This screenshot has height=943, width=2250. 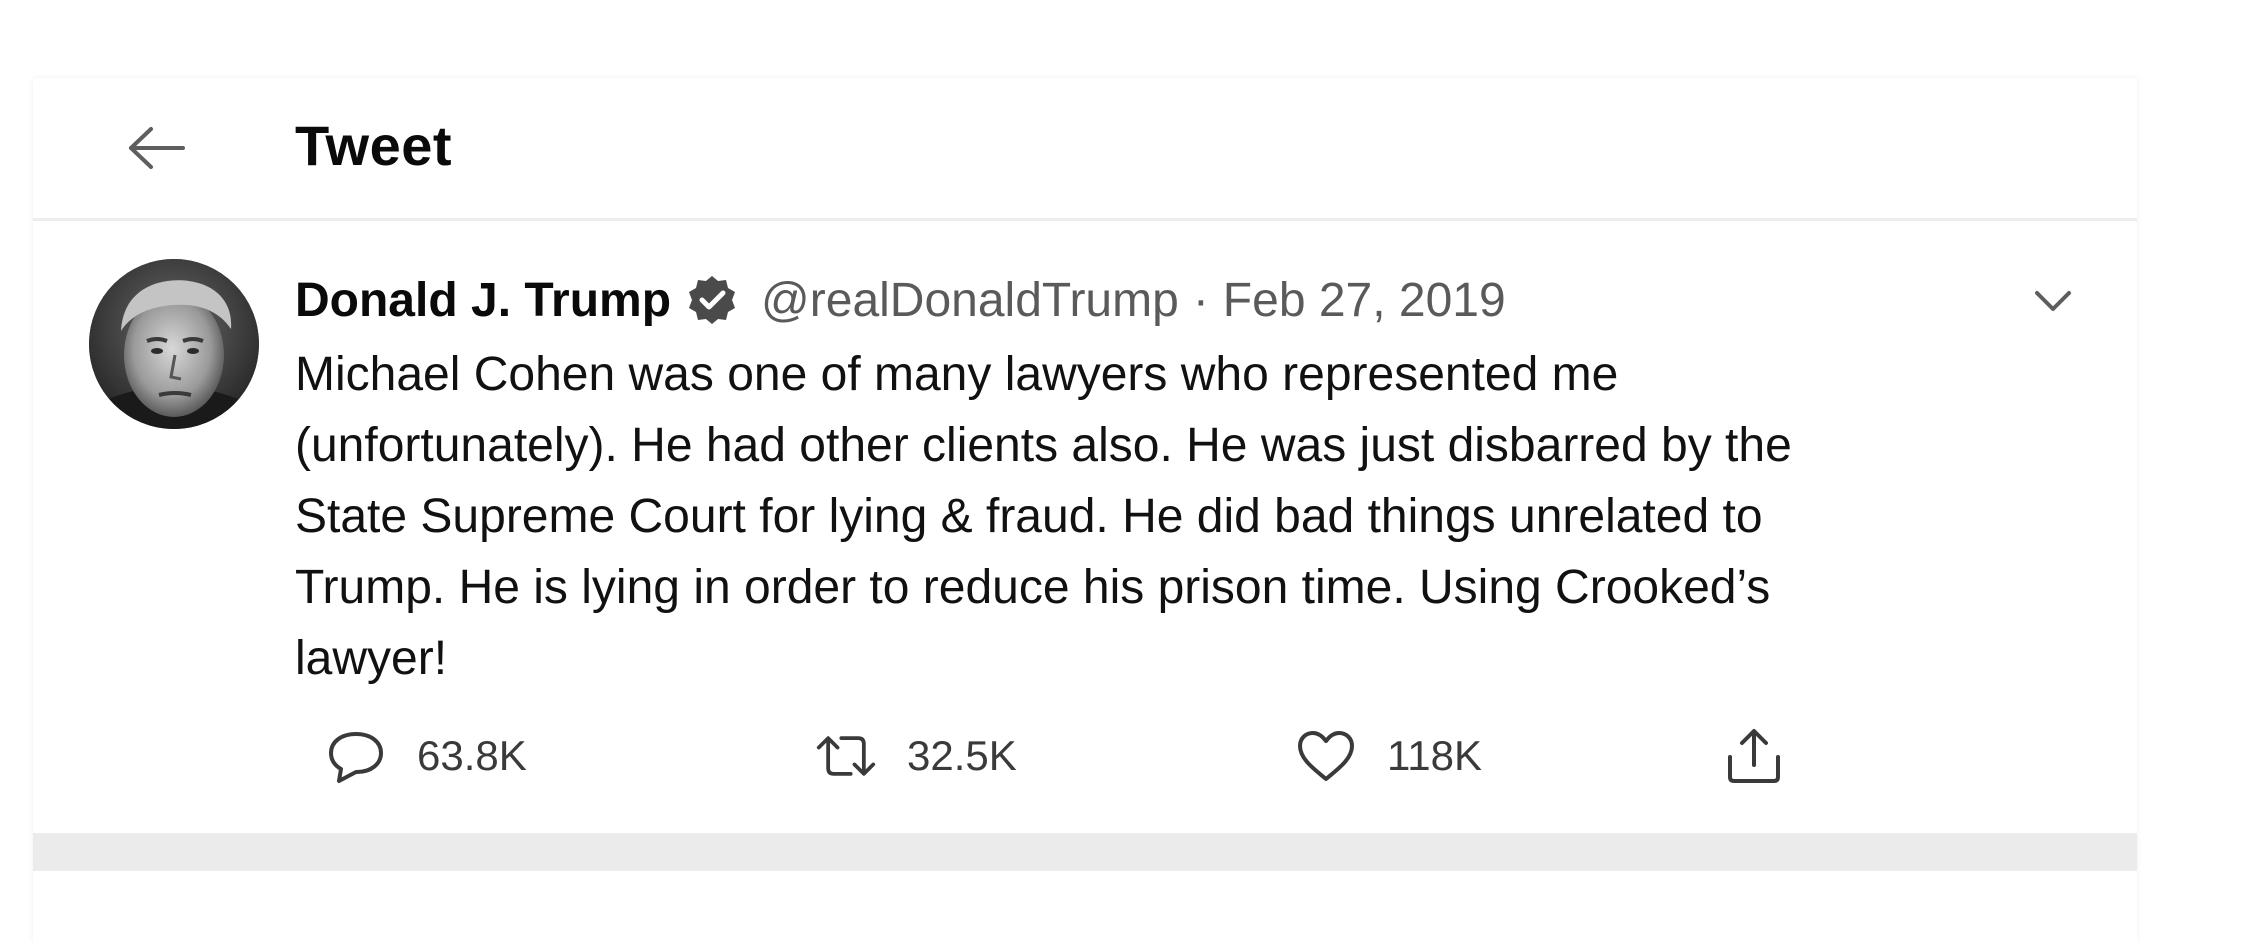 What do you see at coordinates (712, 300) in the screenshot?
I see `verified-badge-icon` at bounding box center [712, 300].